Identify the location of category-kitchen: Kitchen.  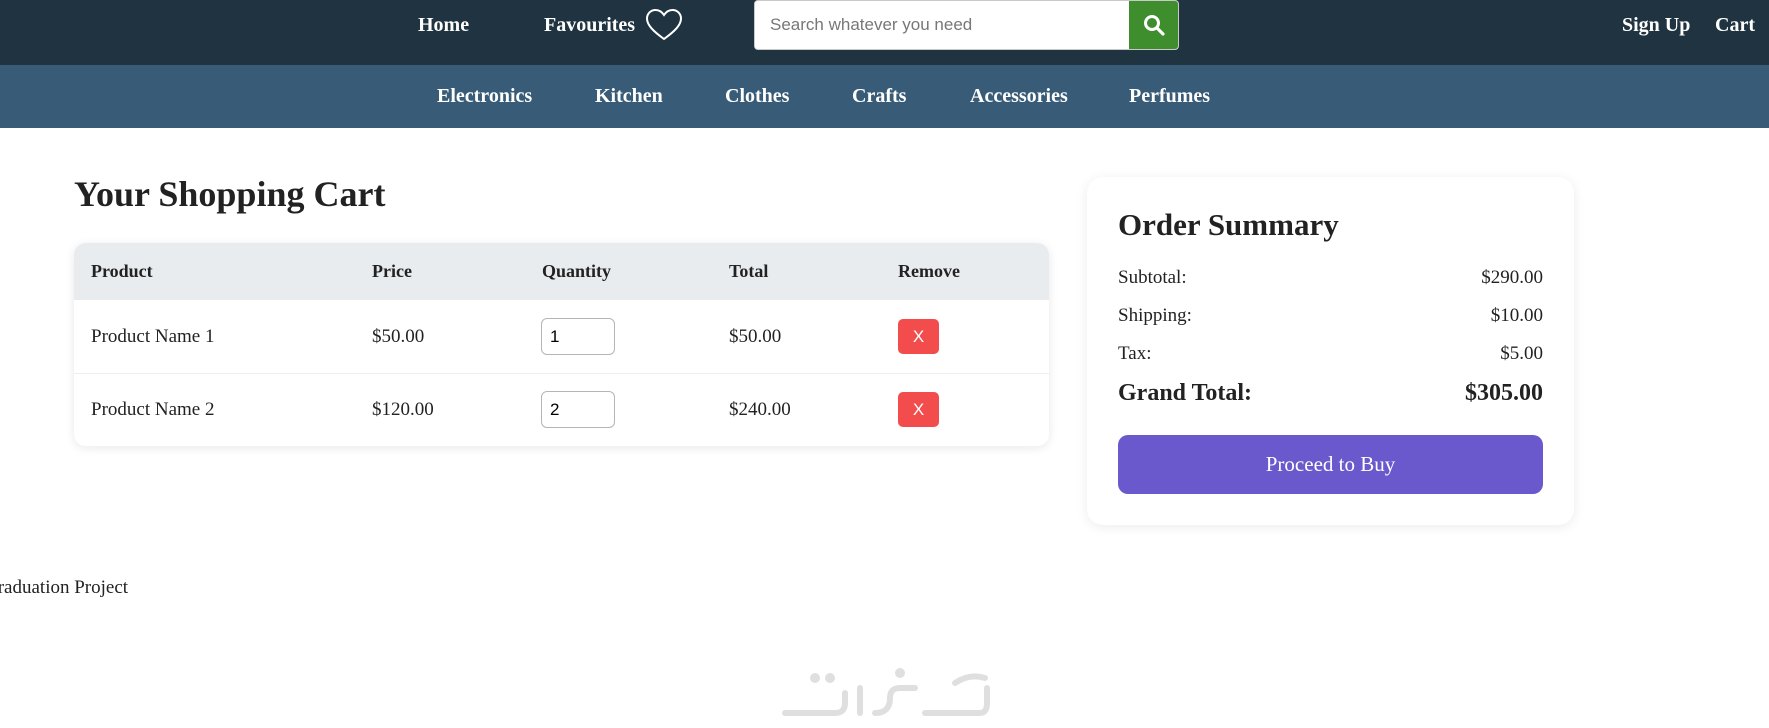
(629, 96).